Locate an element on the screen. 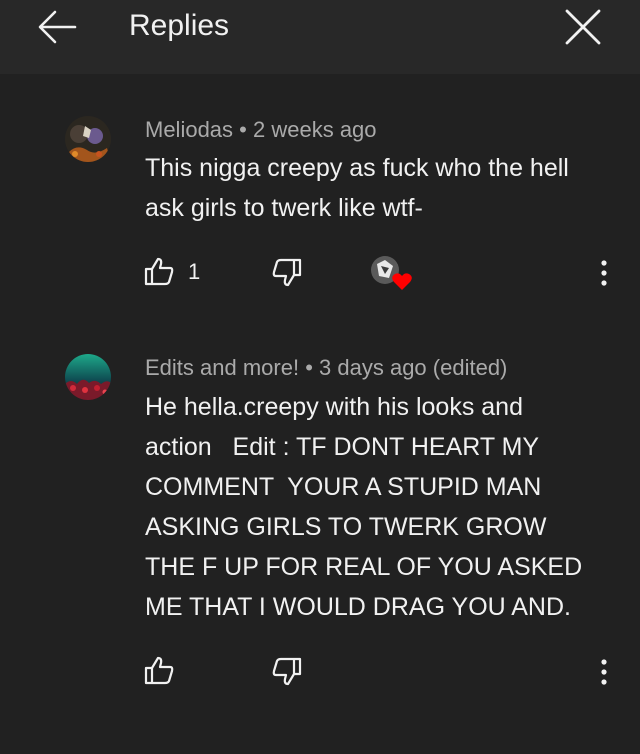 This screenshot has height=754, width=640. author-name: Meliodas is located at coordinates (189, 129).